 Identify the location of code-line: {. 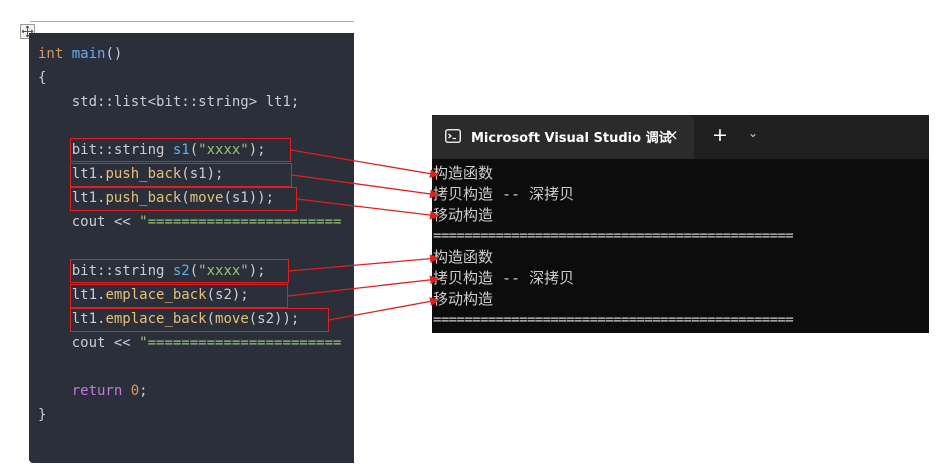
(42, 78).